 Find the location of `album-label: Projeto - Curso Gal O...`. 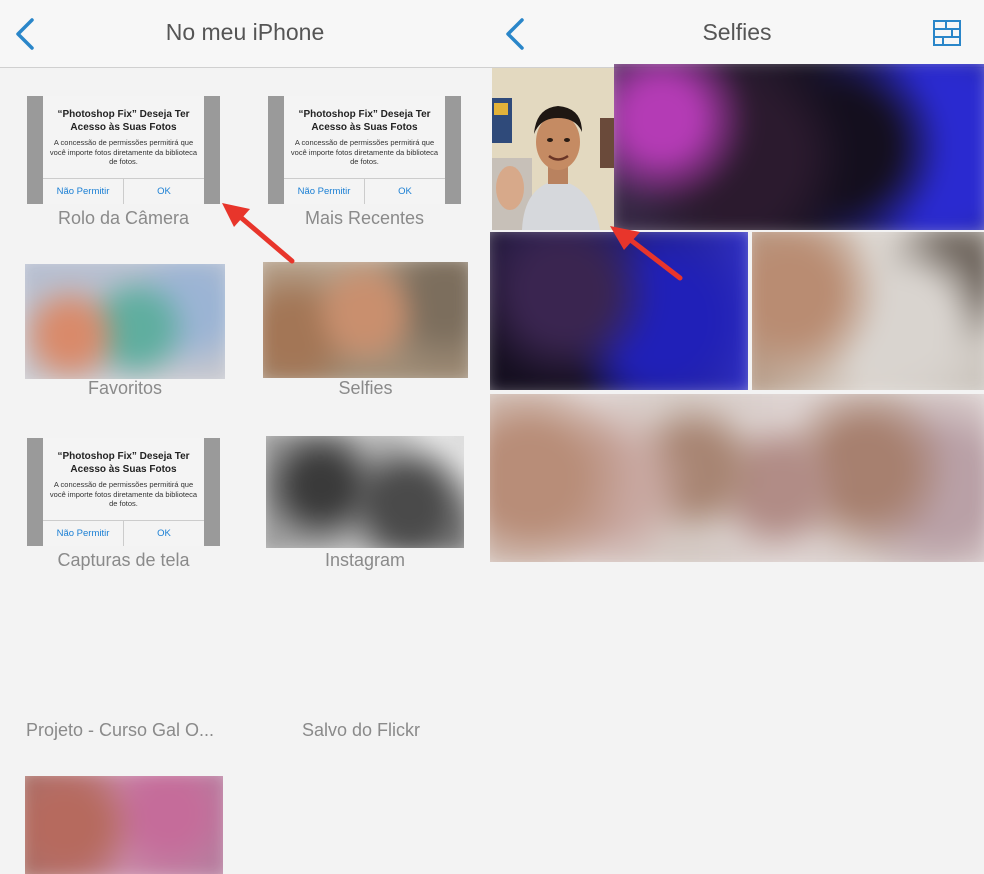

album-label: Projeto - Curso Gal O... is located at coordinates (120, 730).